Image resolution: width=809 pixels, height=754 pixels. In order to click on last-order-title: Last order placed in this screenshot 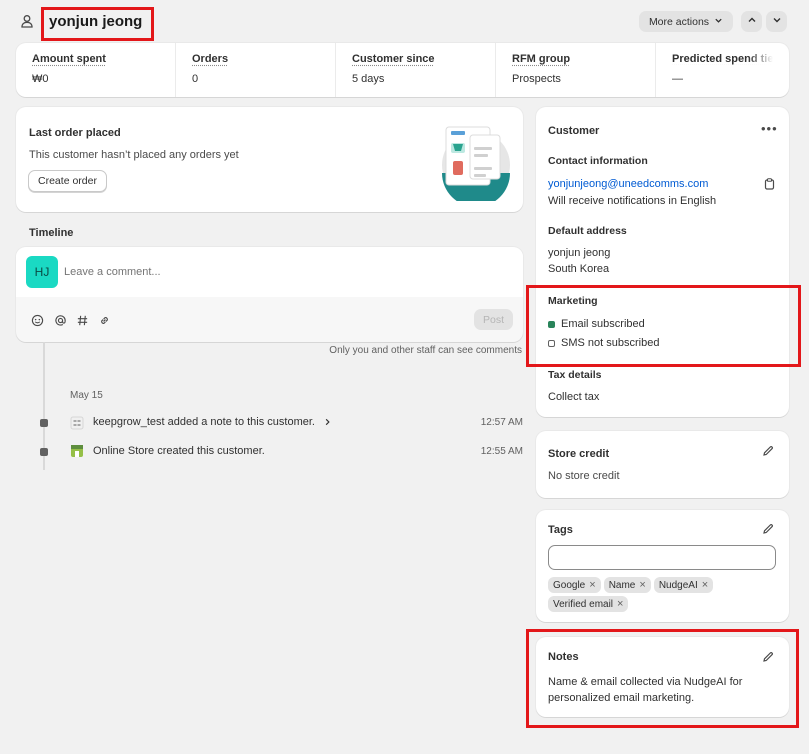, I will do `click(75, 133)`.